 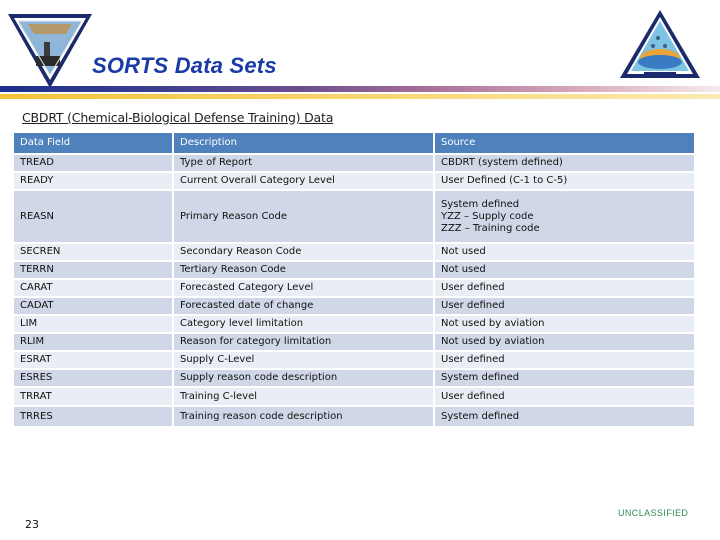 I want to click on row-field: RLIM, so click(x=93, y=342).